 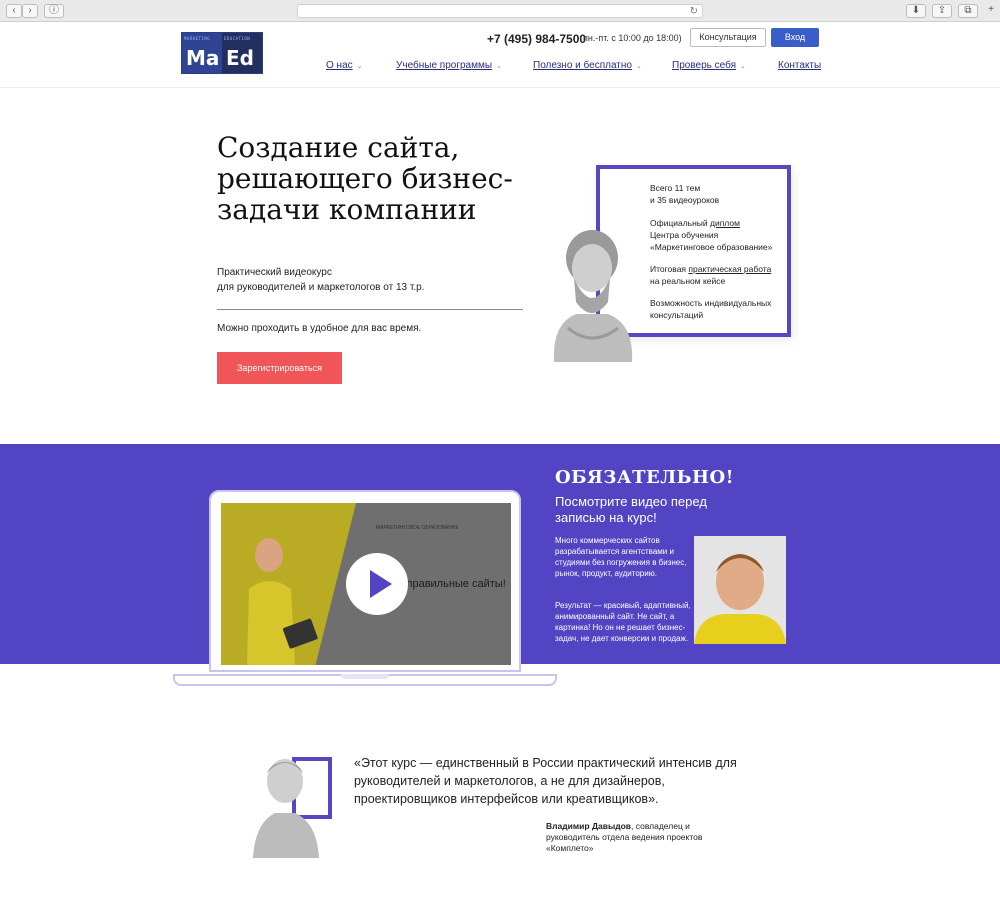 What do you see at coordinates (453, 584) in the screenshot?
I see `screen-text: і правильные сайты!` at bounding box center [453, 584].